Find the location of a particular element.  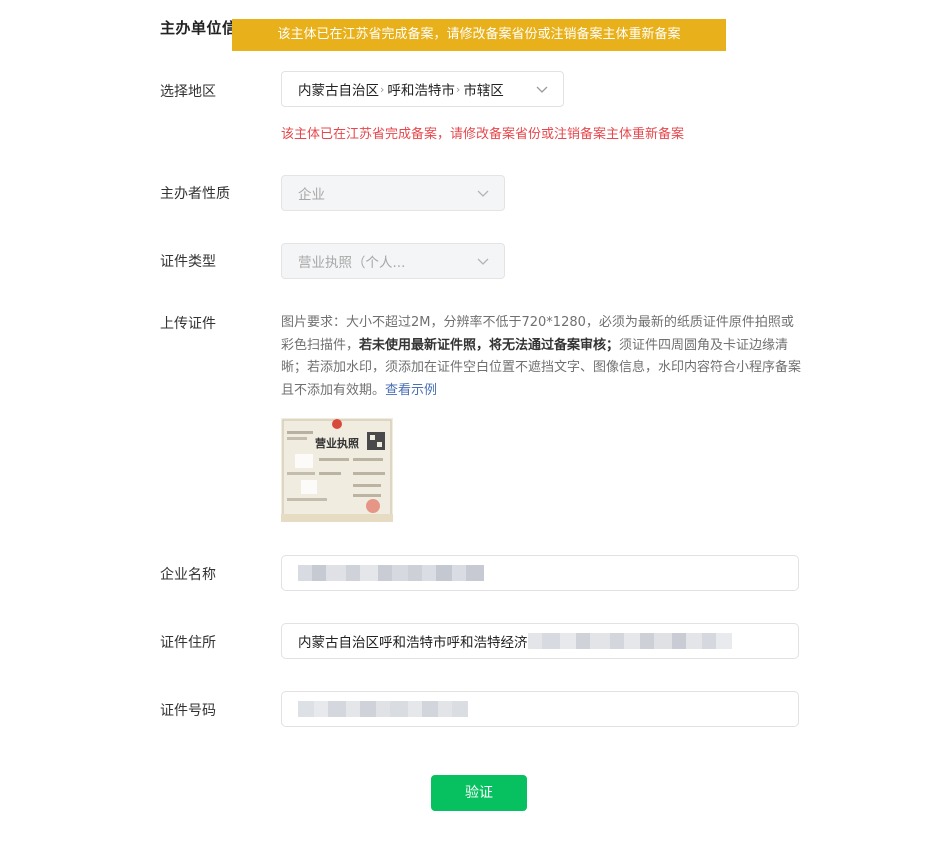

upload-warning: 若未使用最新证件照，将无法通过备案审核； is located at coordinates (489, 345).